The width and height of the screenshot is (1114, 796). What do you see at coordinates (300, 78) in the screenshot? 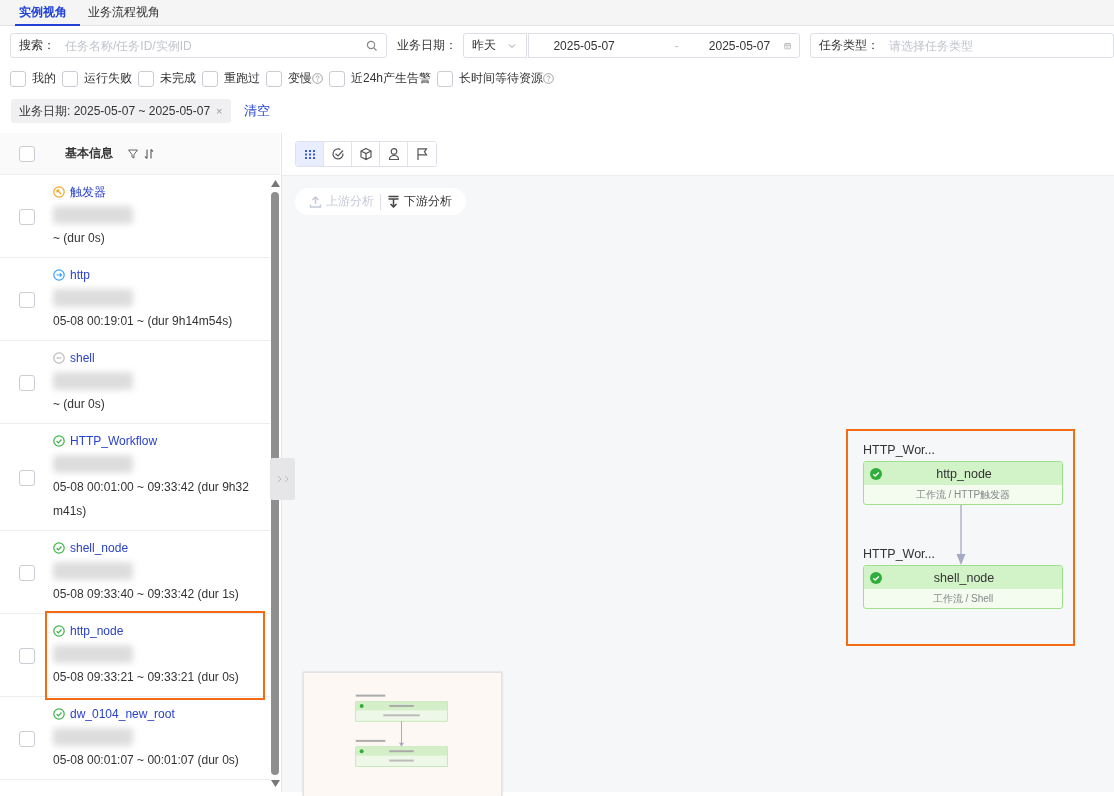
I see `filter-label: 变慢` at bounding box center [300, 78].